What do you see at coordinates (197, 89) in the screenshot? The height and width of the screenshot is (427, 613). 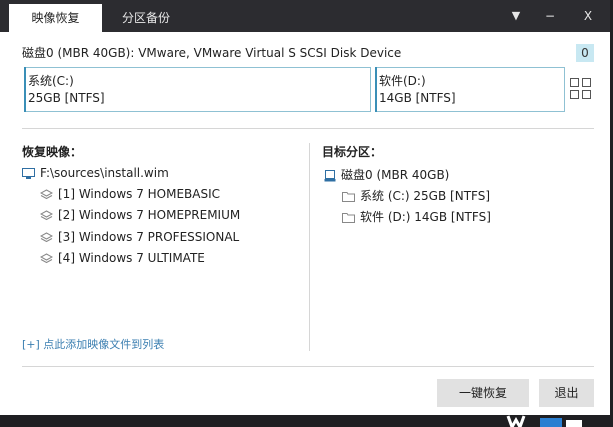 I see `partition-c-box: 系统(C:) 25GB [NTFS]` at bounding box center [197, 89].